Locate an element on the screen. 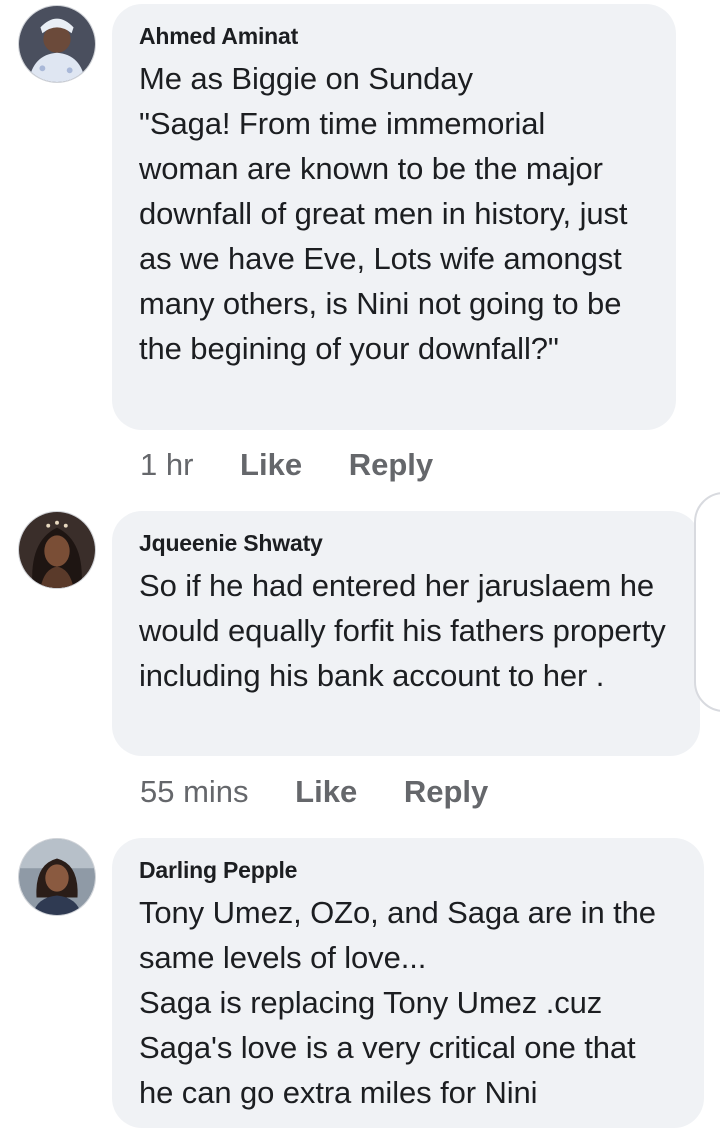  comment-actions: 55 mins Like Reply is located at coordinates (314, 792).